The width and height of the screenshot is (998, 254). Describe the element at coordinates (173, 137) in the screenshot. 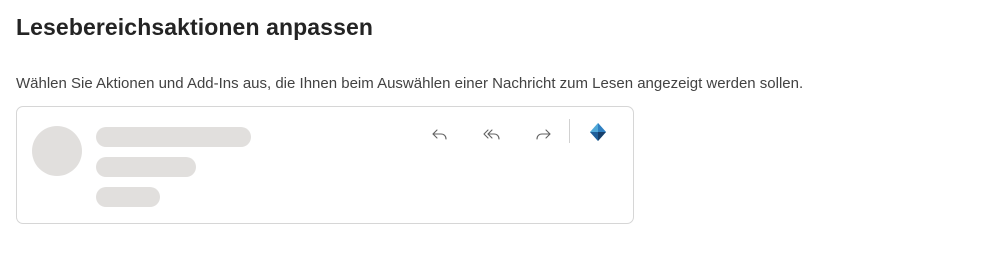

I see `sender-skeleton` at that location.